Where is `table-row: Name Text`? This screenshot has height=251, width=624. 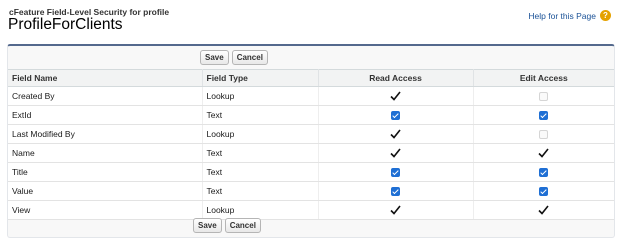
table-row: Name Text is located at coordinates (311, 153).